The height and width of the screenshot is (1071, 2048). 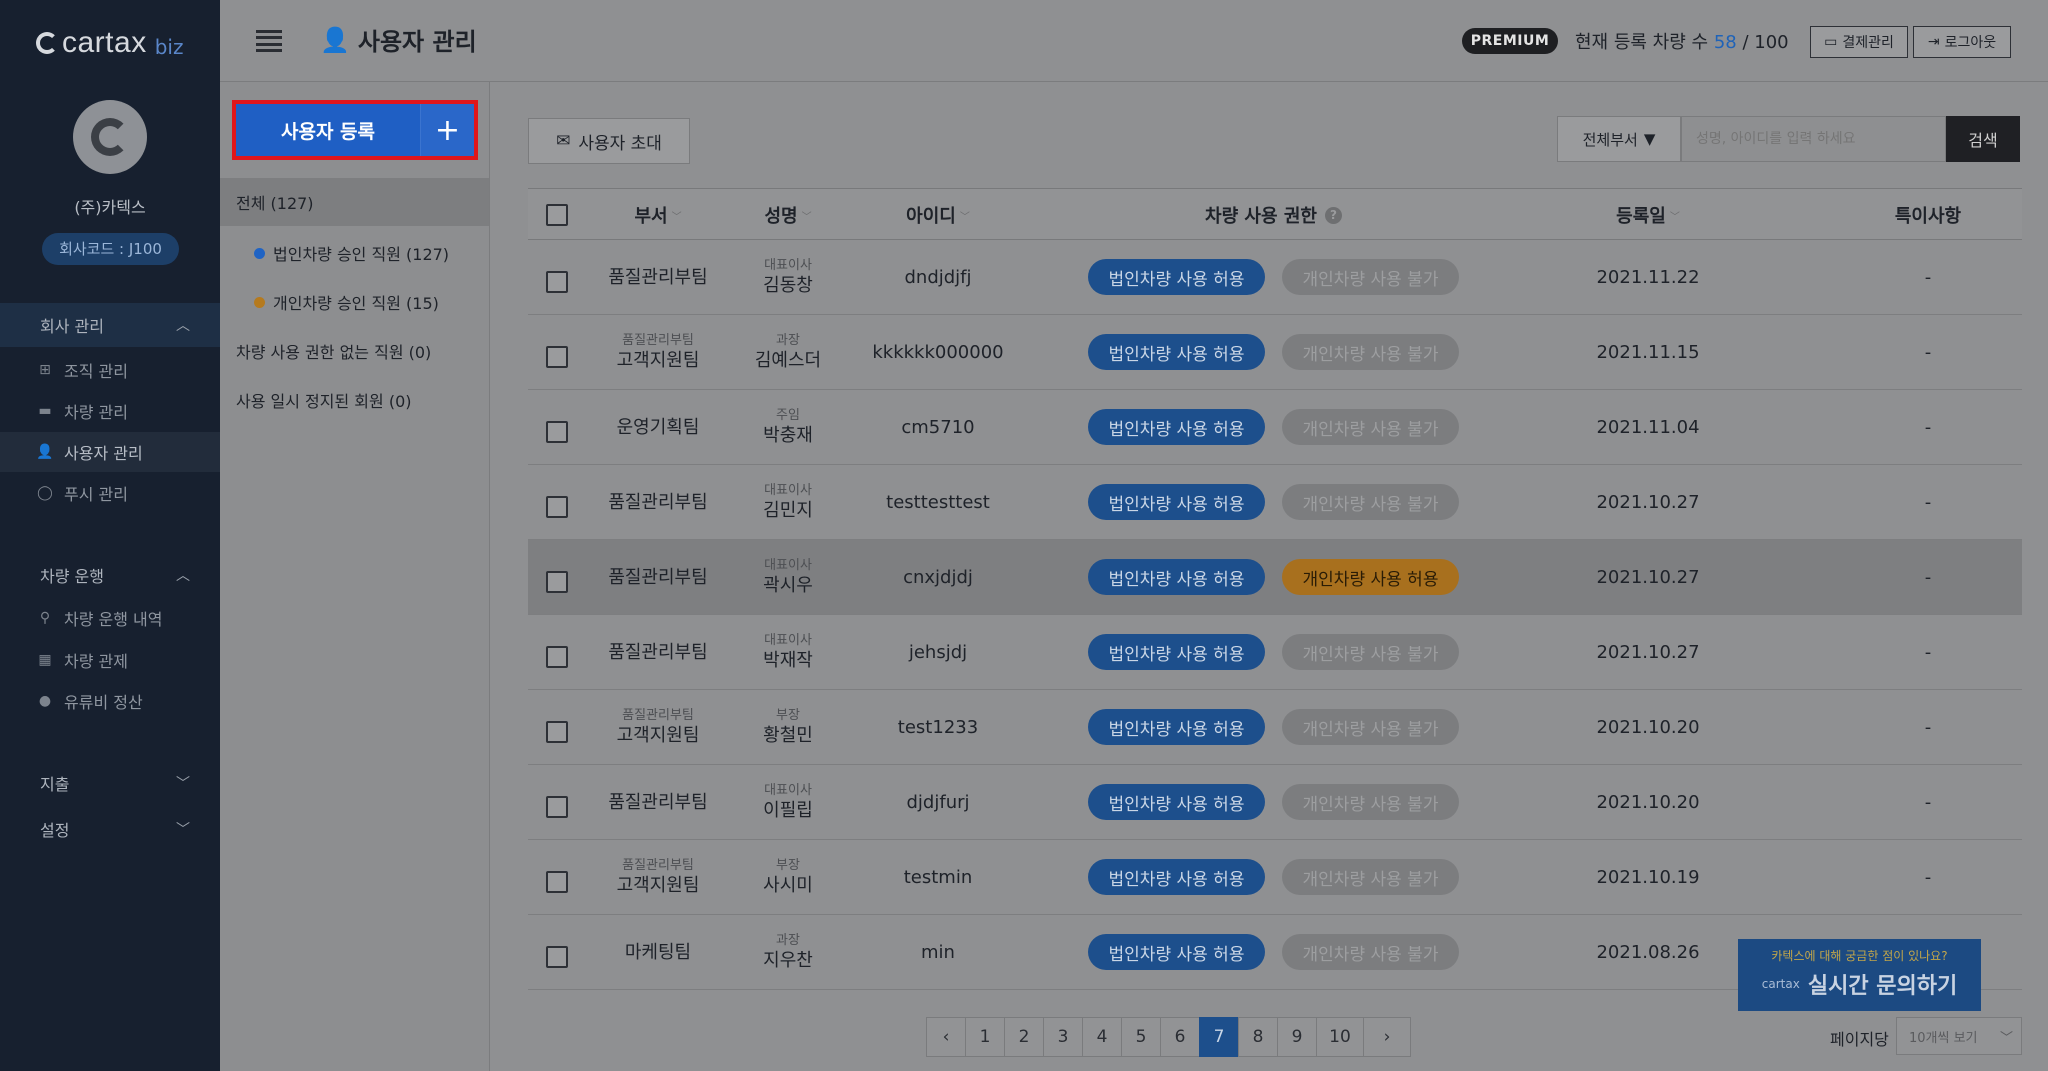 What do you see at coordinates (269, 41) in the screenshot?
I see `hamburger-menu-icon` at bounding box center [269, 41].